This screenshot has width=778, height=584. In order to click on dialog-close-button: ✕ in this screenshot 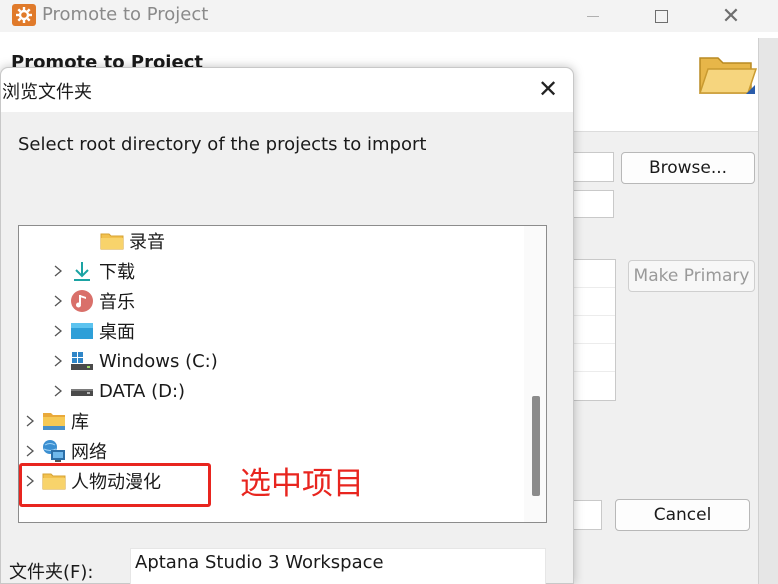, I will do `click(548, 89)`.